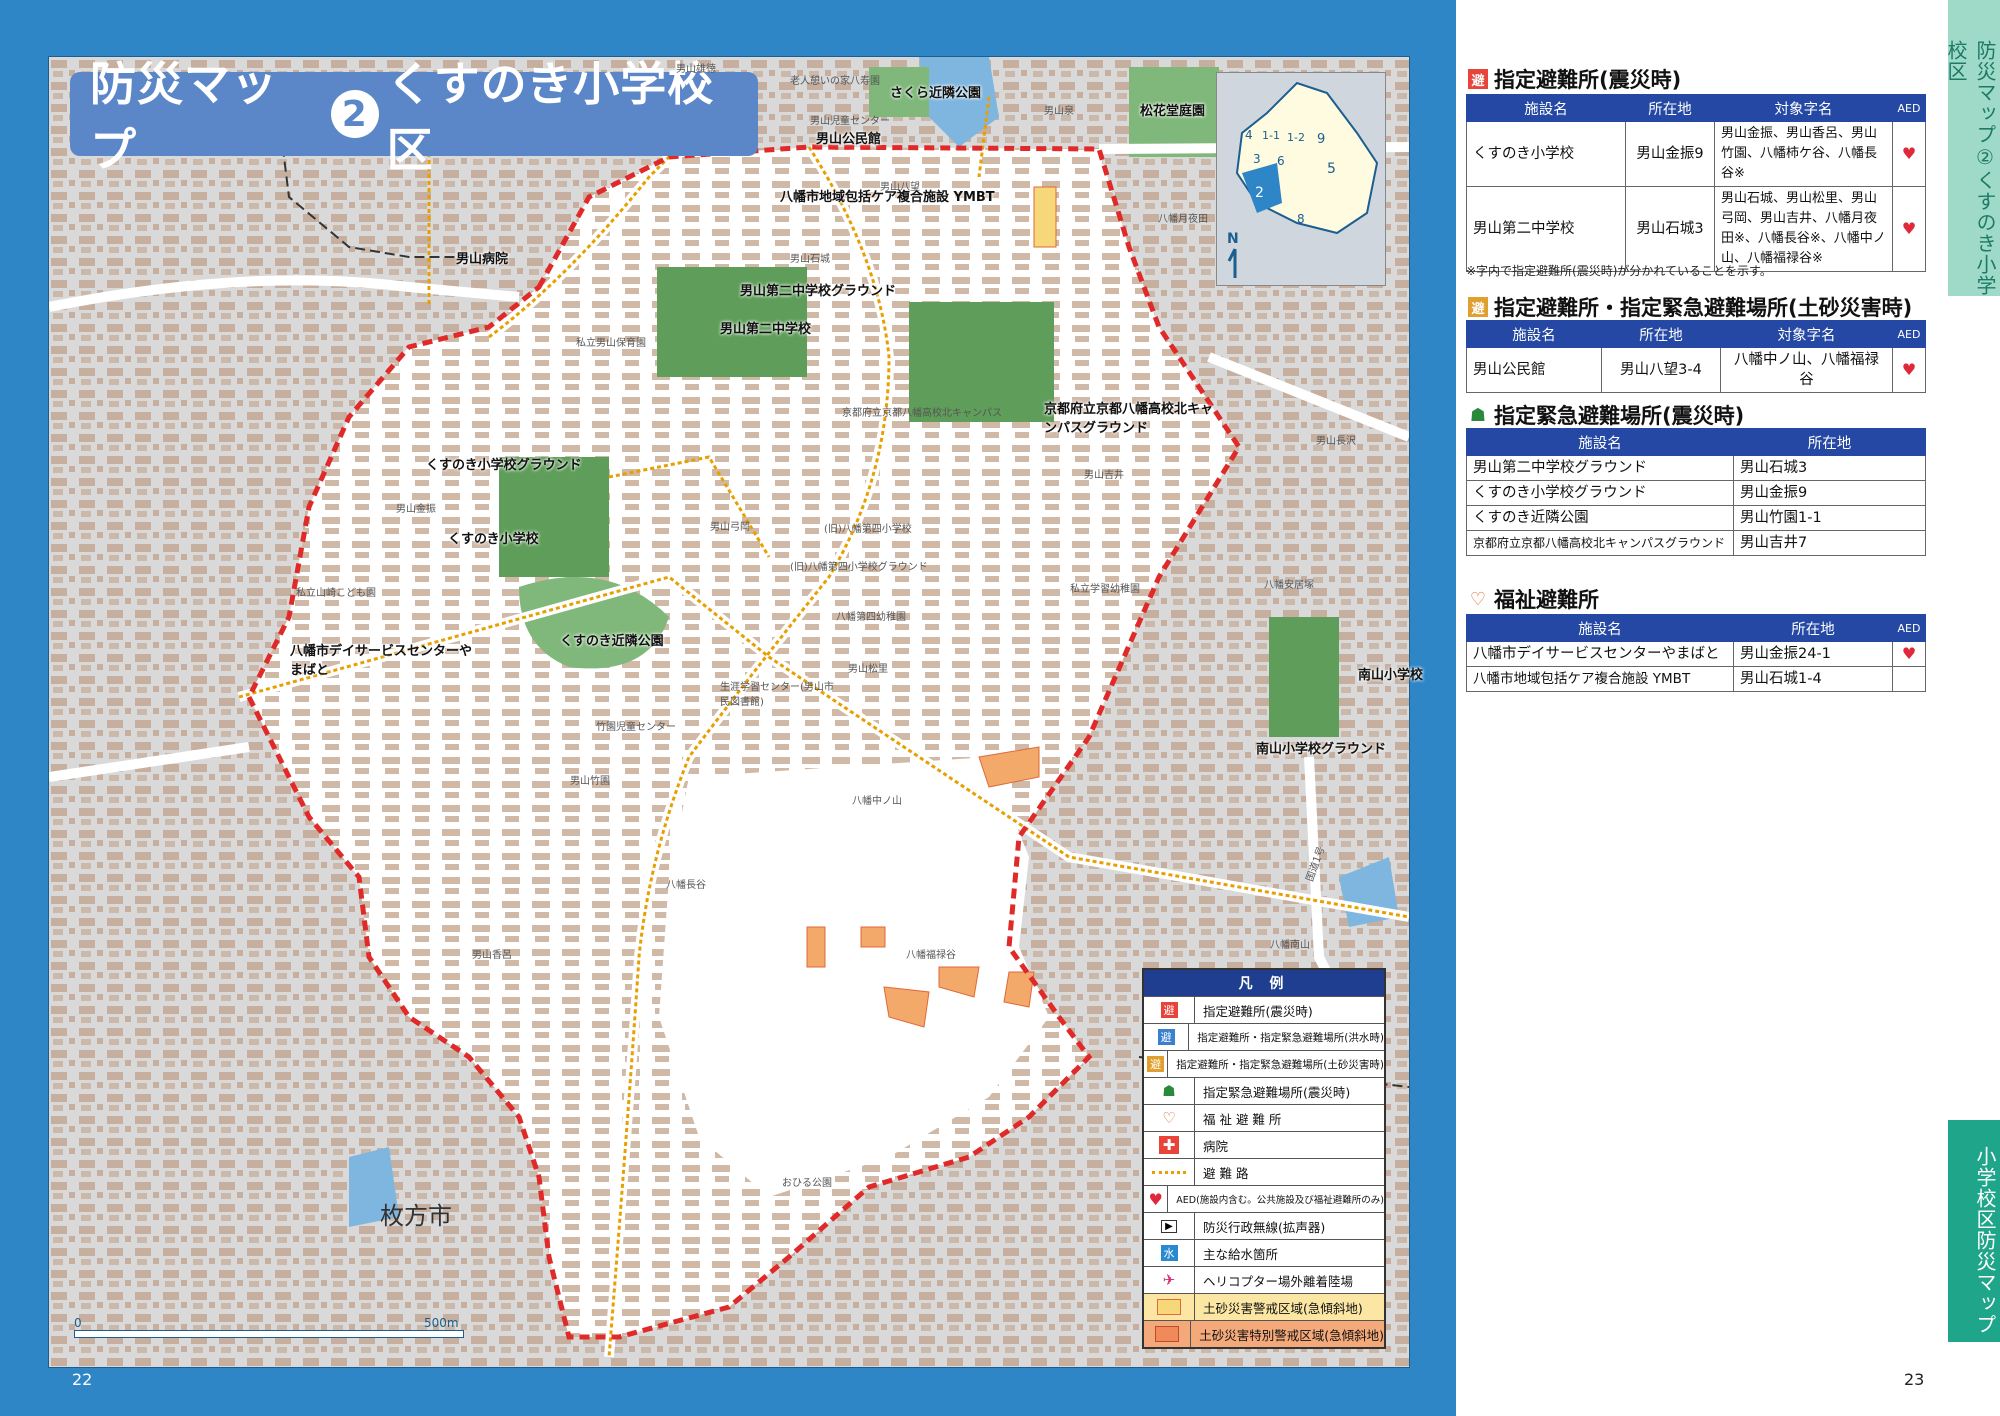 The width and height of the screenshot is (2000, 1416). What do you see at coordinates (1264, 1198) in the screenshot?
I see `legend-row: ♥ AED(施設内含む。公共施設及び福祉避難所のみ)` at bounding box center [1264, 1198].